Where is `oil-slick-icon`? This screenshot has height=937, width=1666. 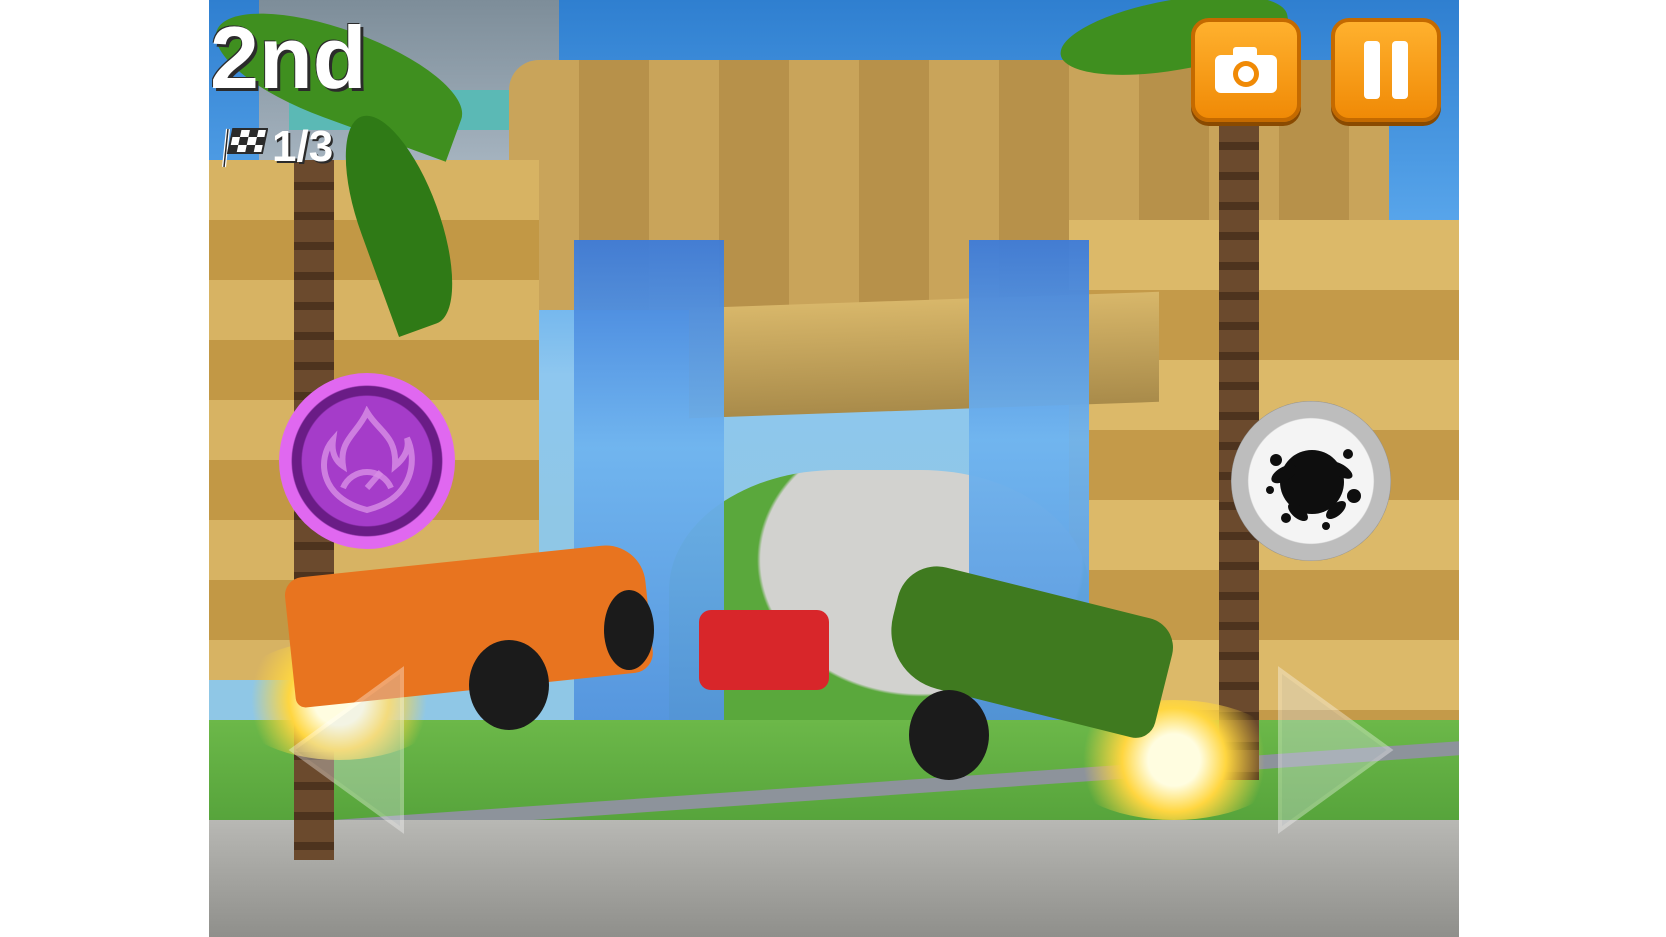
oil-slick-icon is located at coordinates (1313, 489).